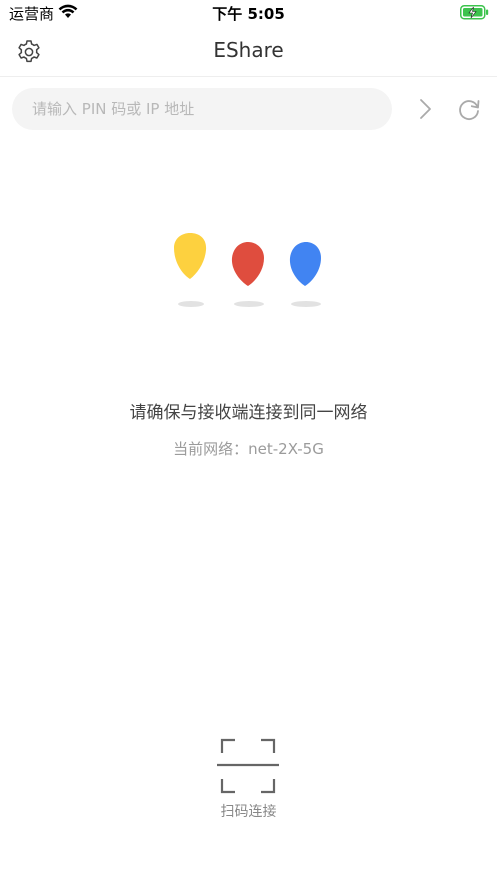 This screenshot has width=497, height=883. What do you see at coordinates (202, 109) in the screenshot?
I see `pin-ip-input` at bounding box center [202, 109].